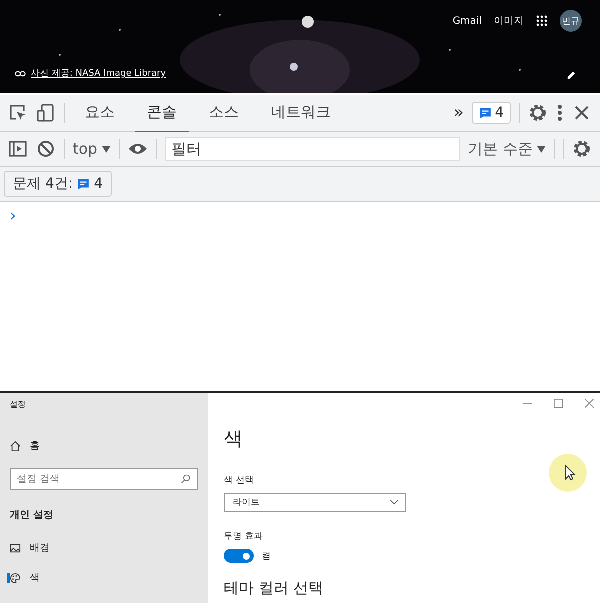 This screenshot has height=603, width=600. I want to click on chevron-down-icon, so click(394, 502).